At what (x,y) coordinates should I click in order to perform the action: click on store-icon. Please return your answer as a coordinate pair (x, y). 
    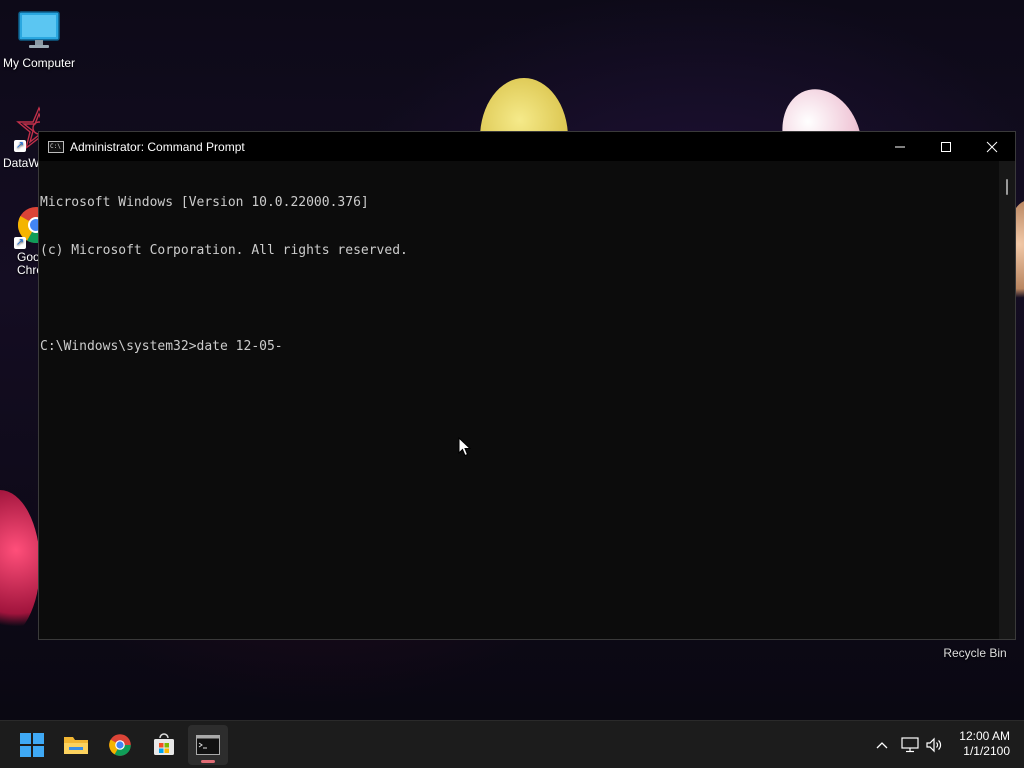
    Looking at the image, I should click on (164, 744).